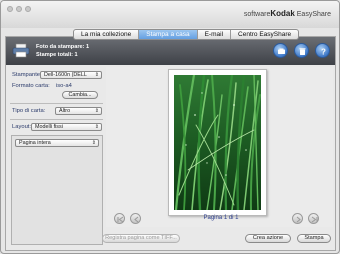  I want to click on rotate-button, so click(280, 50).